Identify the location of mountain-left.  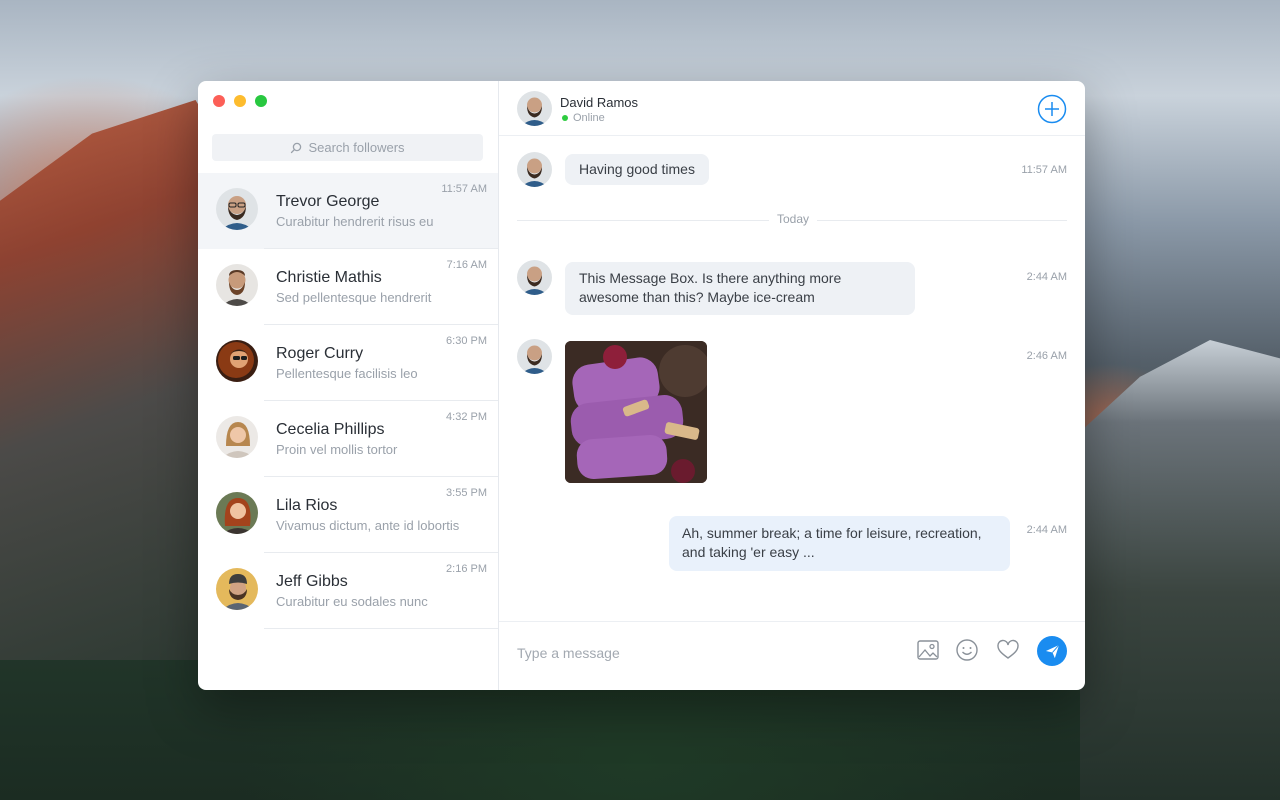
(115, 380).